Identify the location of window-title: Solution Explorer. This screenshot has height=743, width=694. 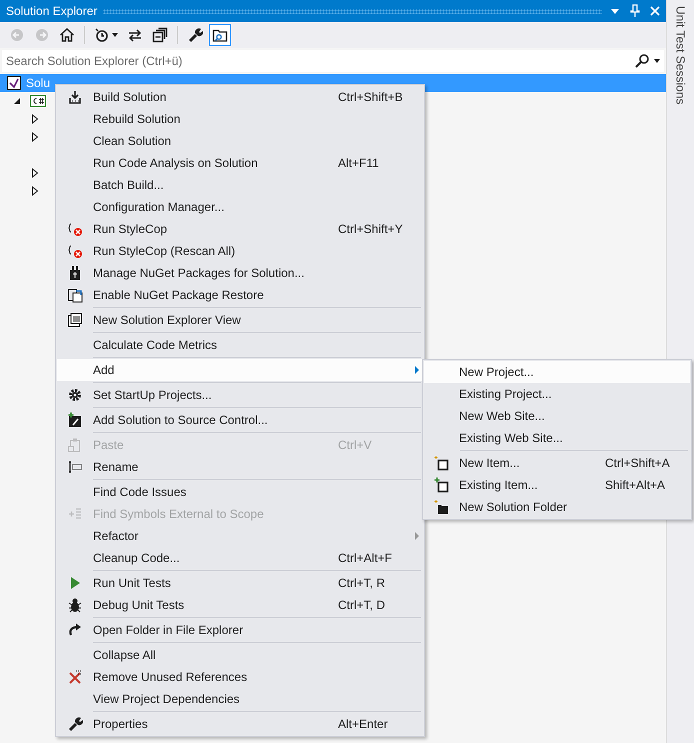
(52, 11).